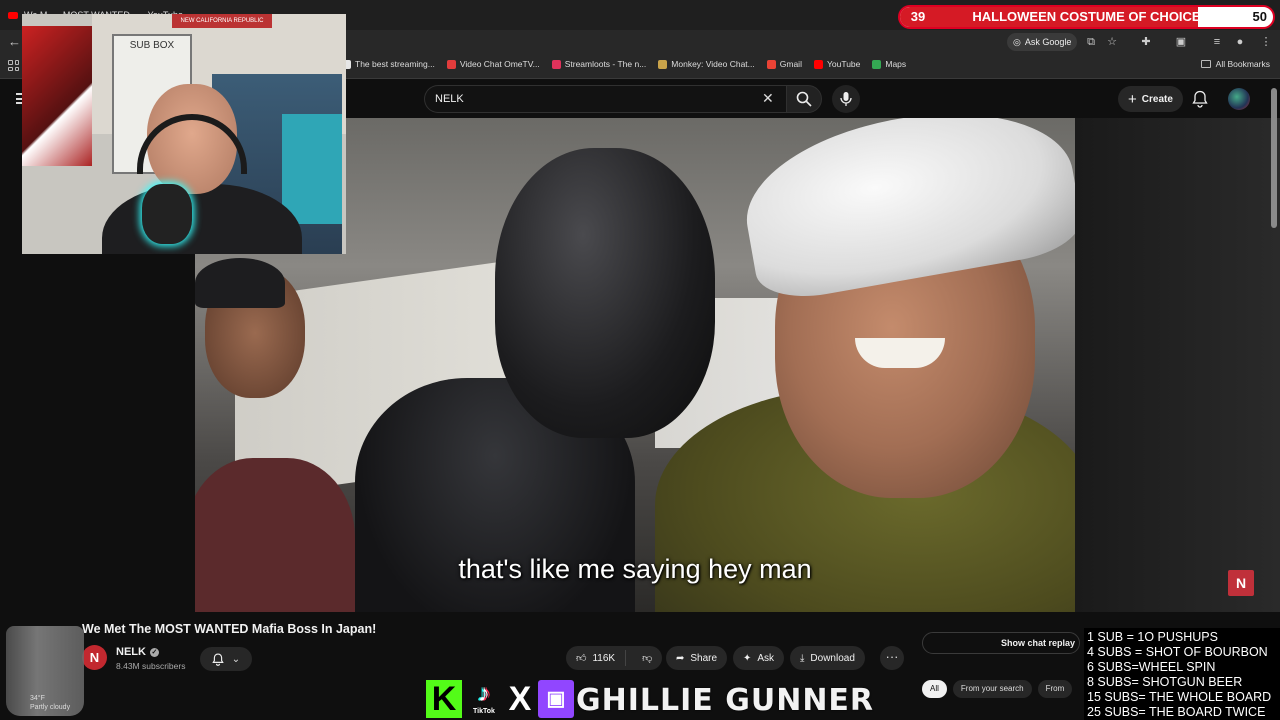 This screenshot has height=720, width=1280. Describe the element at coordinates (766, 658) in the screenshot. I see `ask-label: Ask` at that location.